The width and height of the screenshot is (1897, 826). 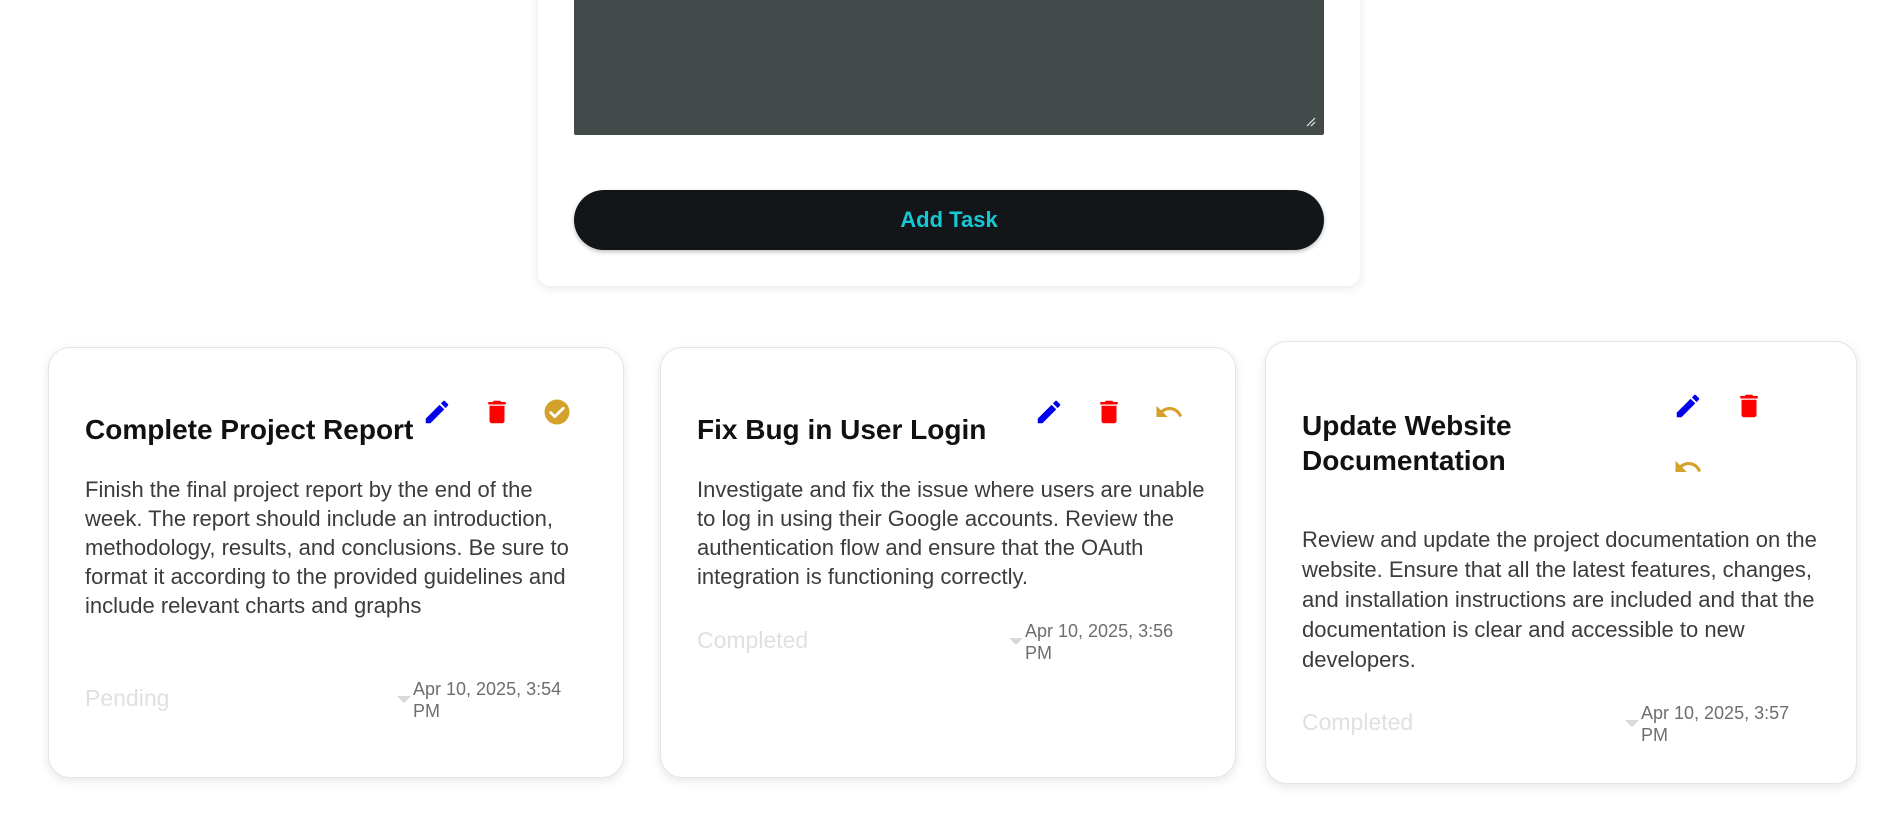 I want to click on description-textarea, so click(x=949, y=67).